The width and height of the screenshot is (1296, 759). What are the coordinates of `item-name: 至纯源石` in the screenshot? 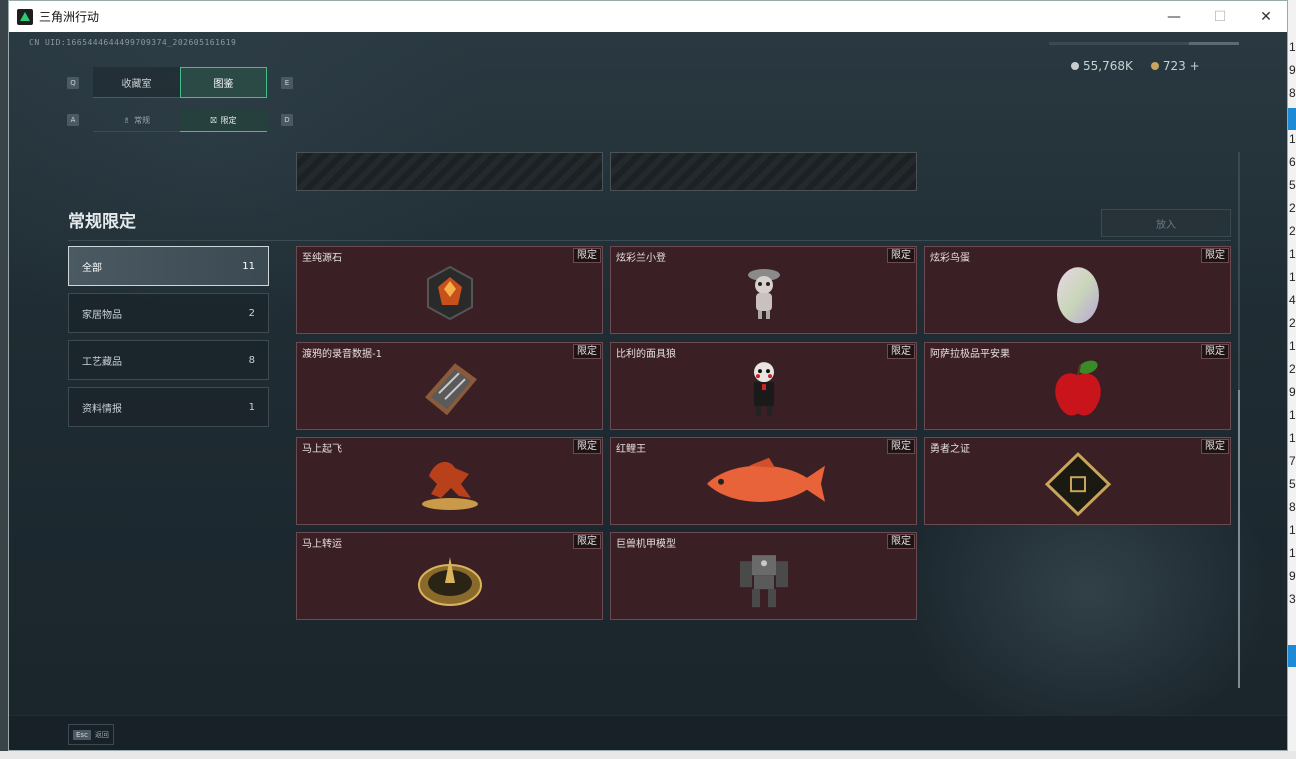 It's located at (322, 258).